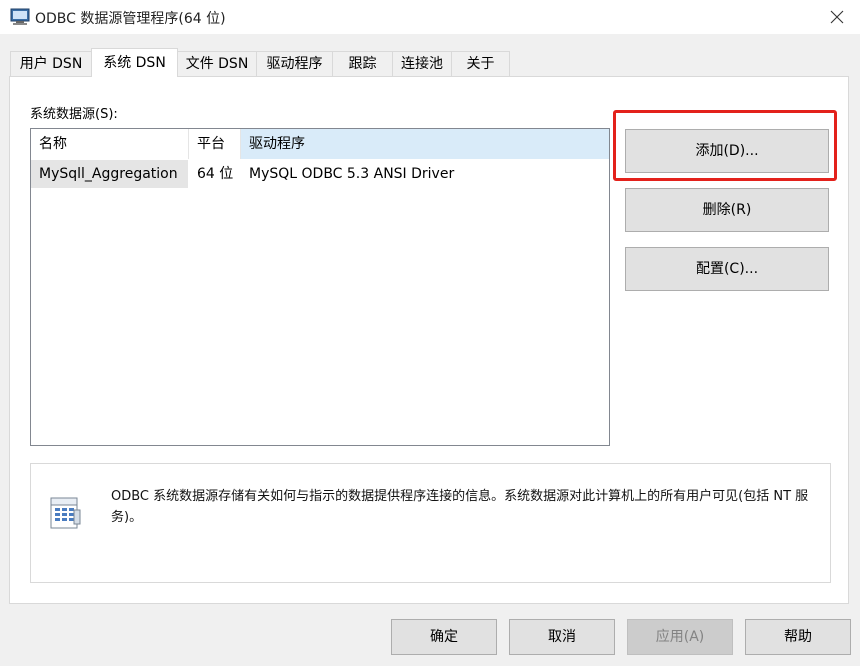  What do you see at coordinates (798, 637) in the screenshot?
I see `help-button: 帮助` at bounding box center [798, 637].